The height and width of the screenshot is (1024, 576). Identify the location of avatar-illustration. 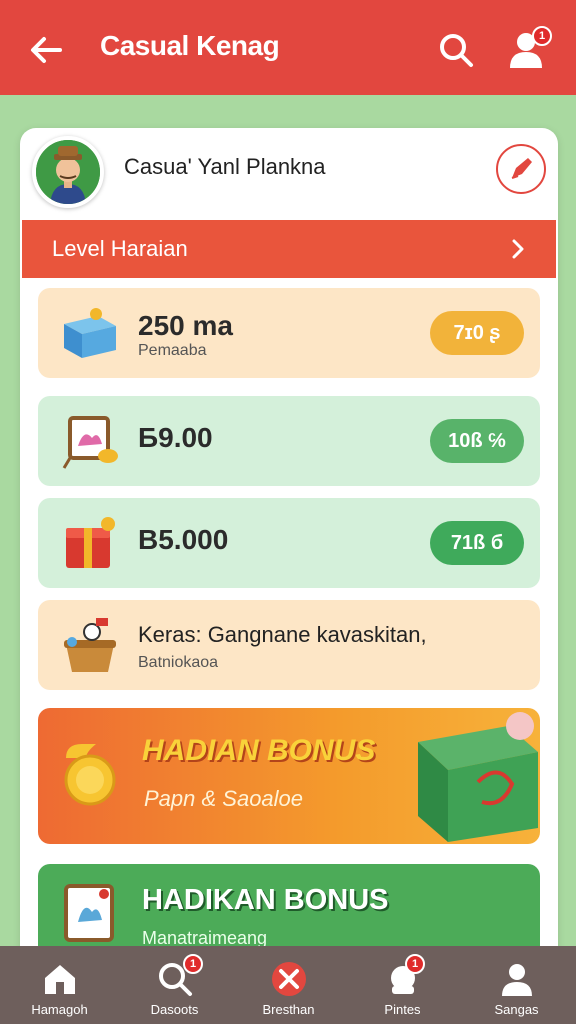
(68, 172).